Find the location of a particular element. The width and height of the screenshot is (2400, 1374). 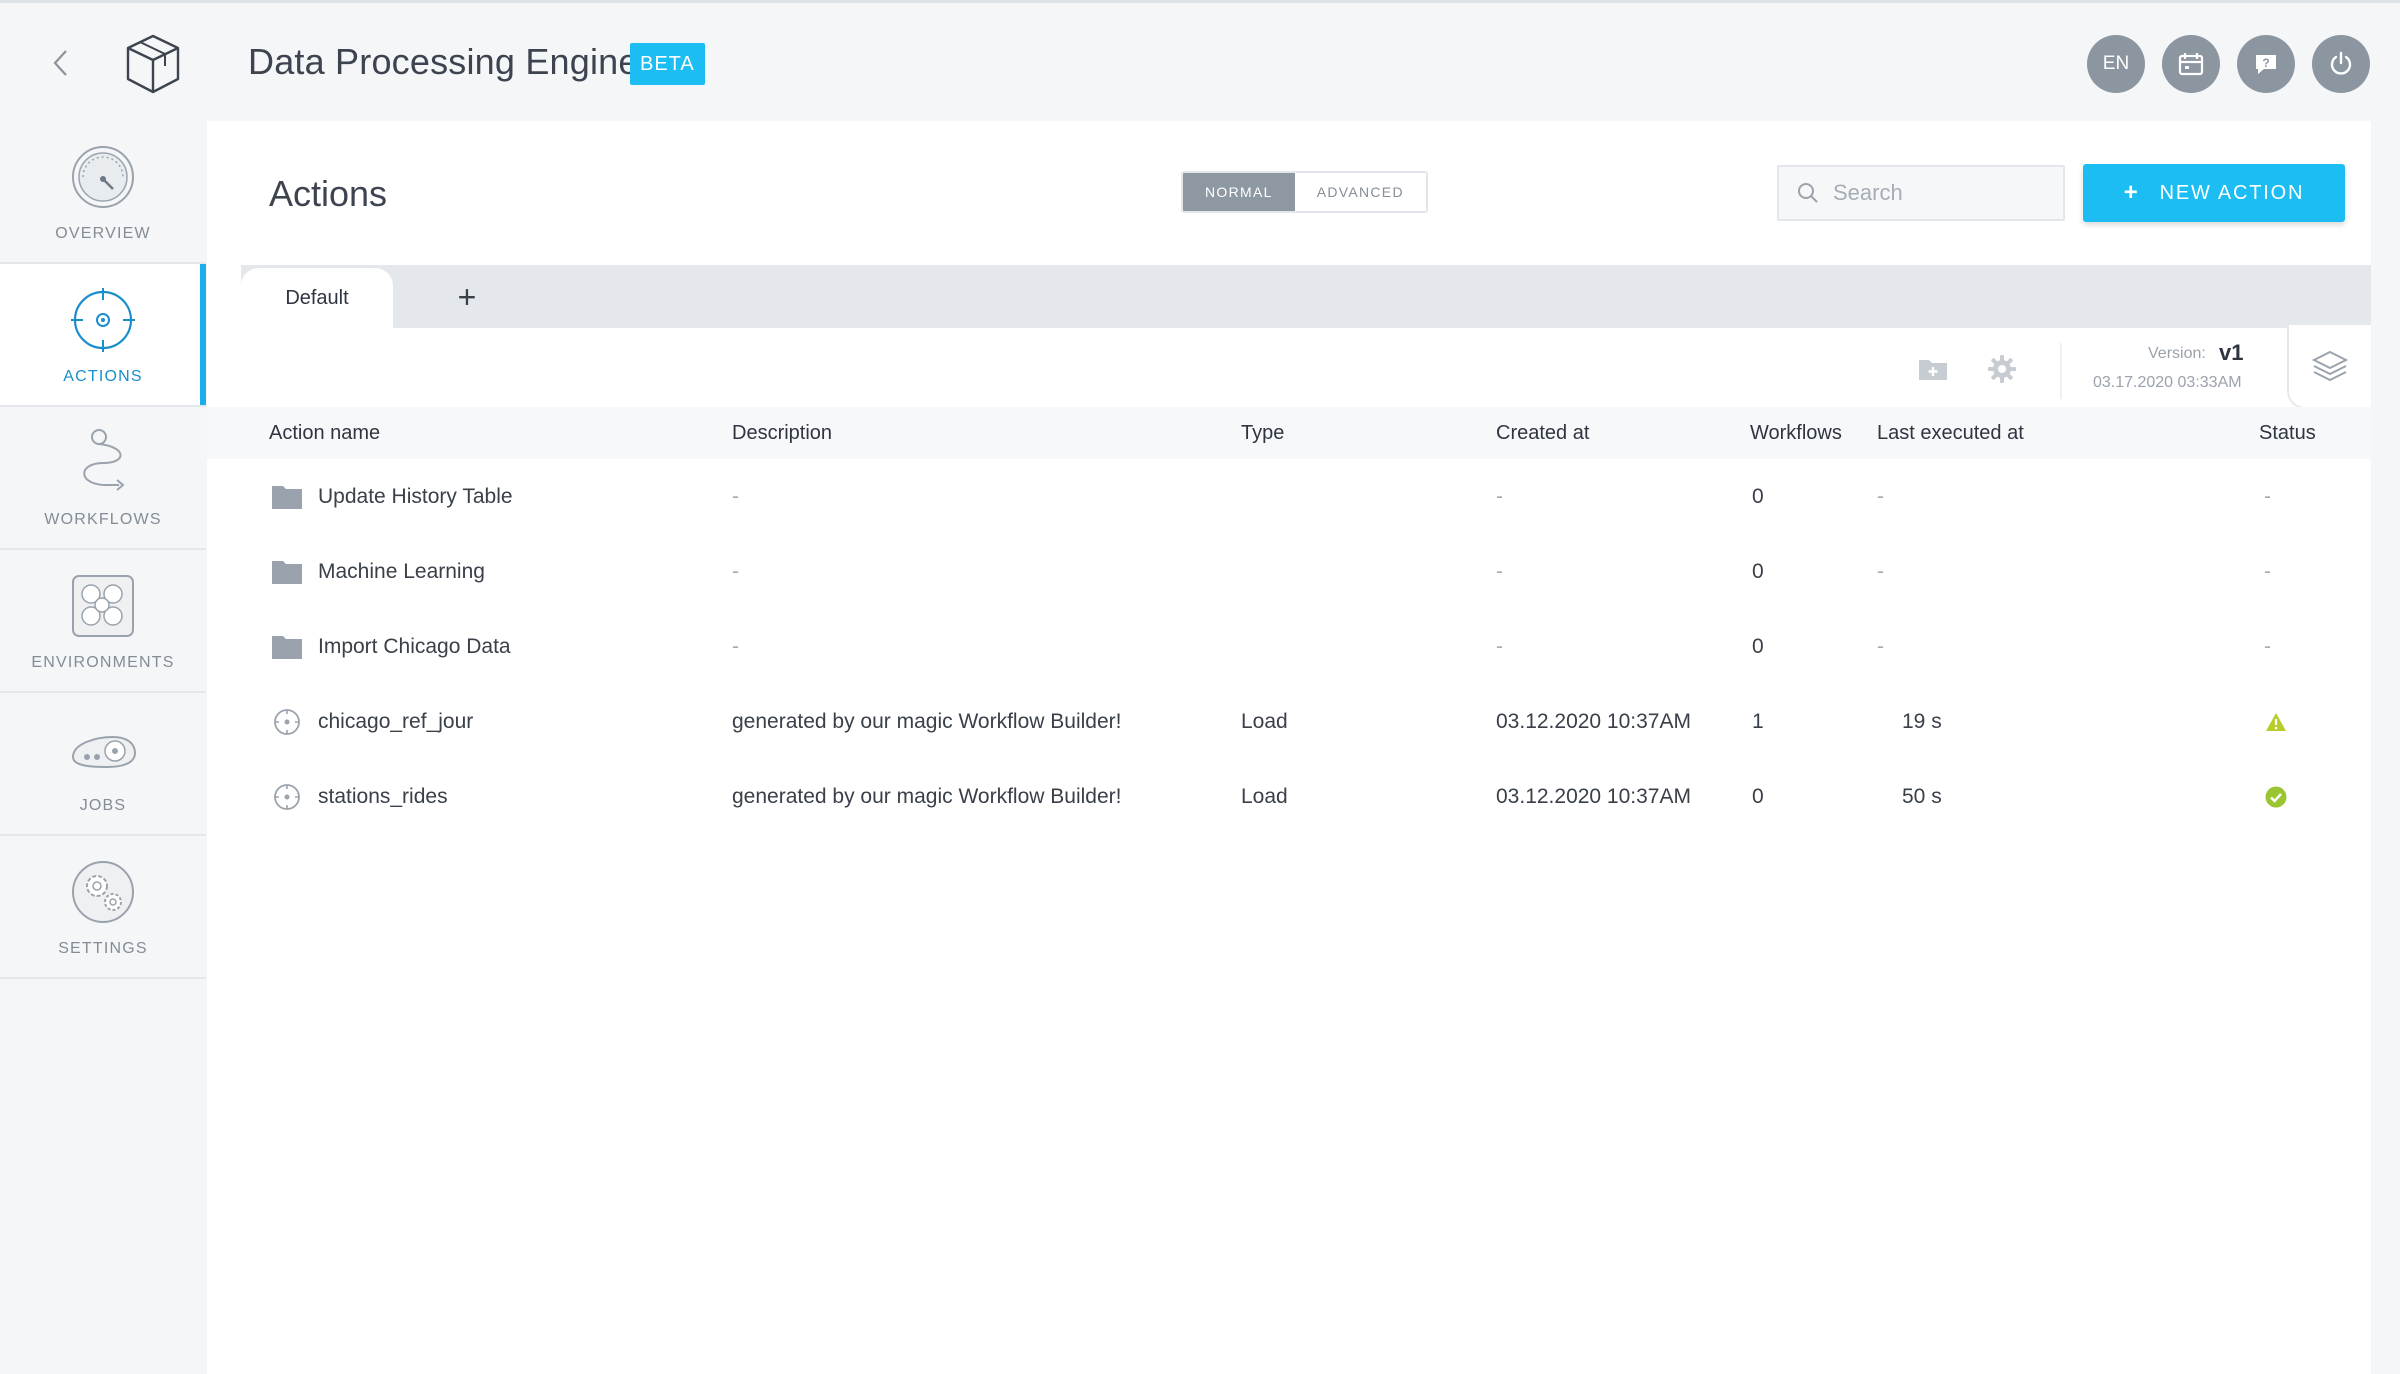

layers-icon is located at coordinates (2330, 366).